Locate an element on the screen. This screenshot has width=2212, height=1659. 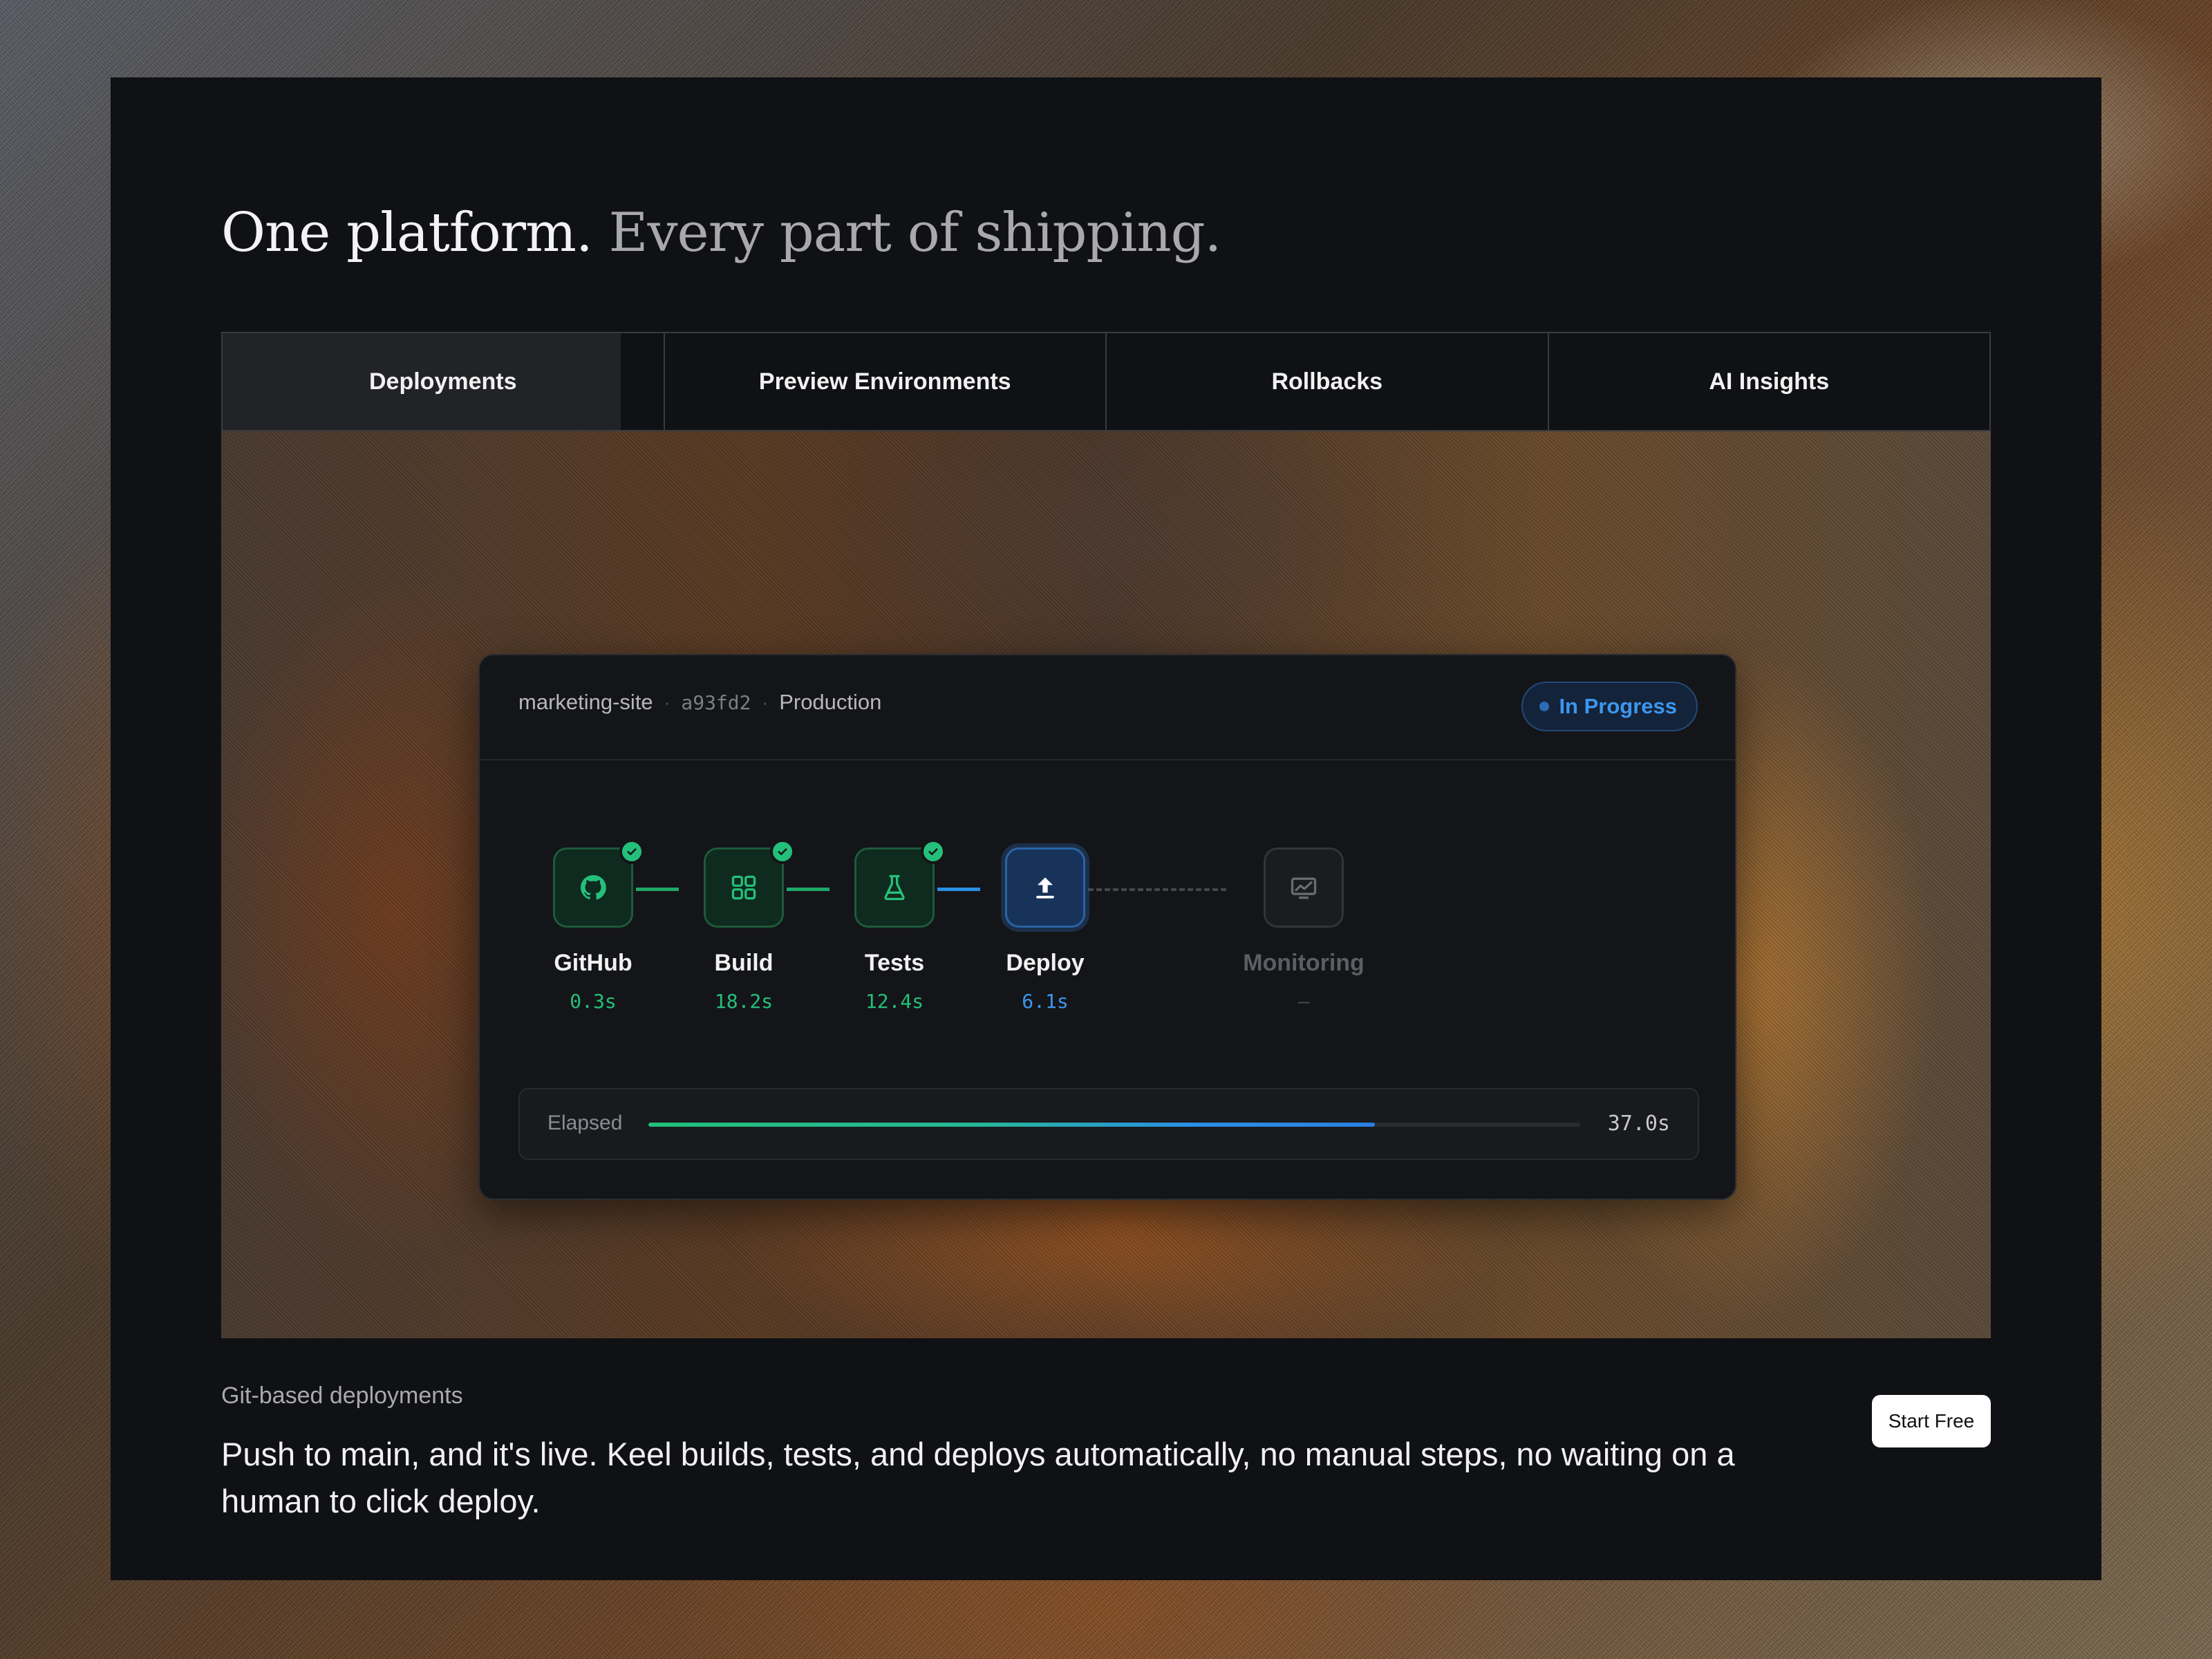
tab-label: AI Insights is located at coordinates (1769, 381).